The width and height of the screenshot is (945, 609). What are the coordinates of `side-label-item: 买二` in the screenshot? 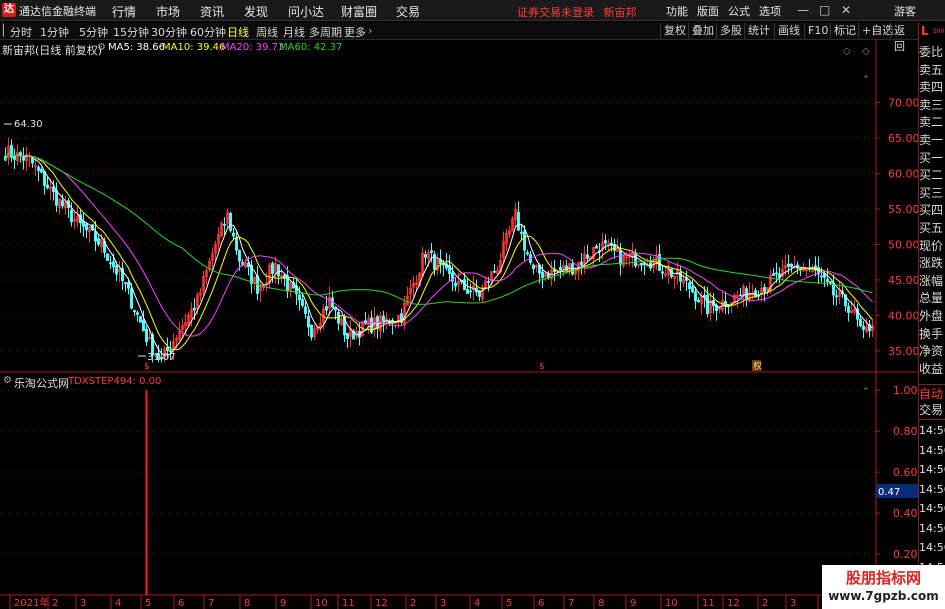 It's located at (931, 175).